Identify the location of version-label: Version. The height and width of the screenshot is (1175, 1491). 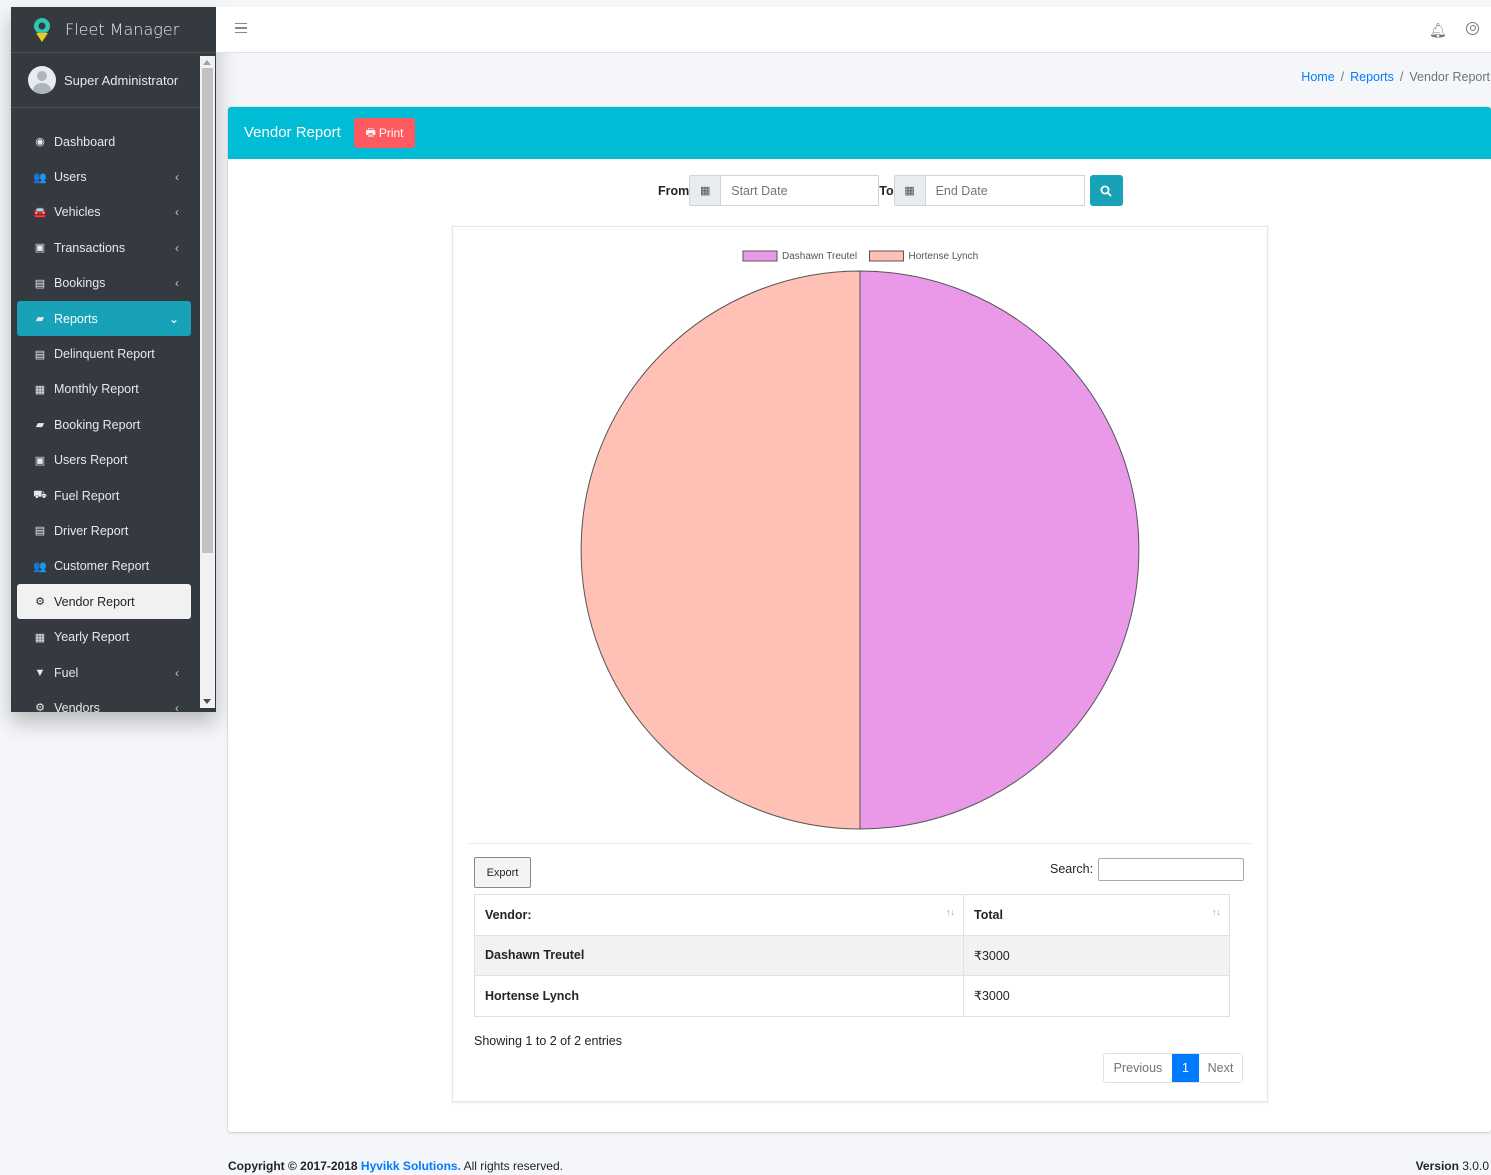
(1437, 1166).